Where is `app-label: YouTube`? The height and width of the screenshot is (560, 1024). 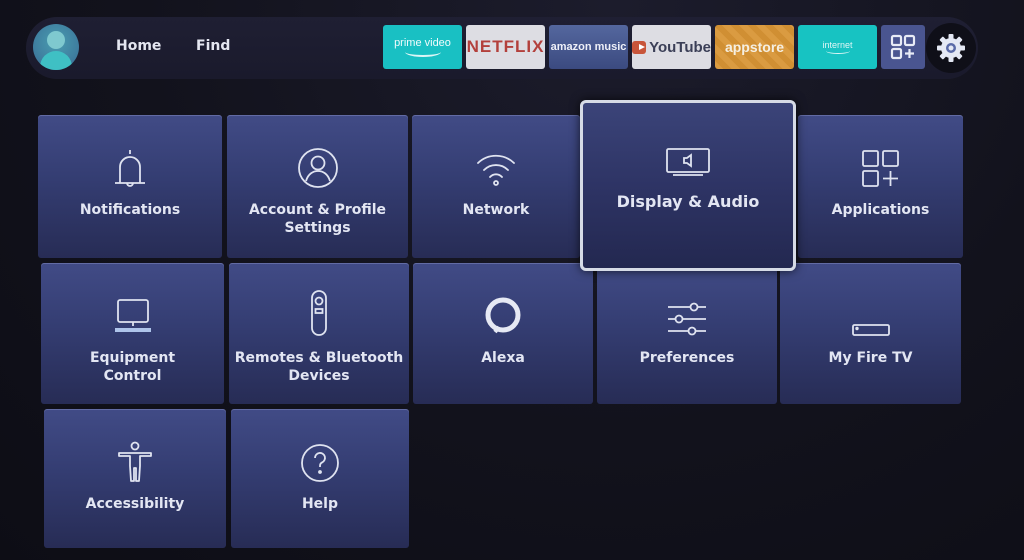 app-label: YouTube is located at coordinates (680, 47).